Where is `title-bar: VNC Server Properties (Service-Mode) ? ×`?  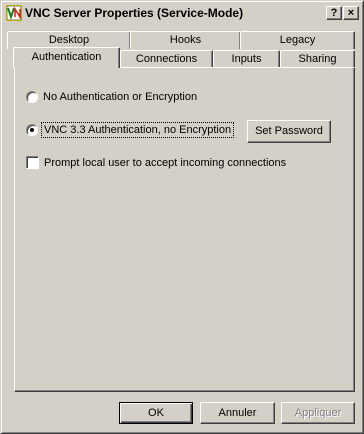 title-bar: VNC Server Properties (Service-Mode) ? × is located at coordinates (182, 13).